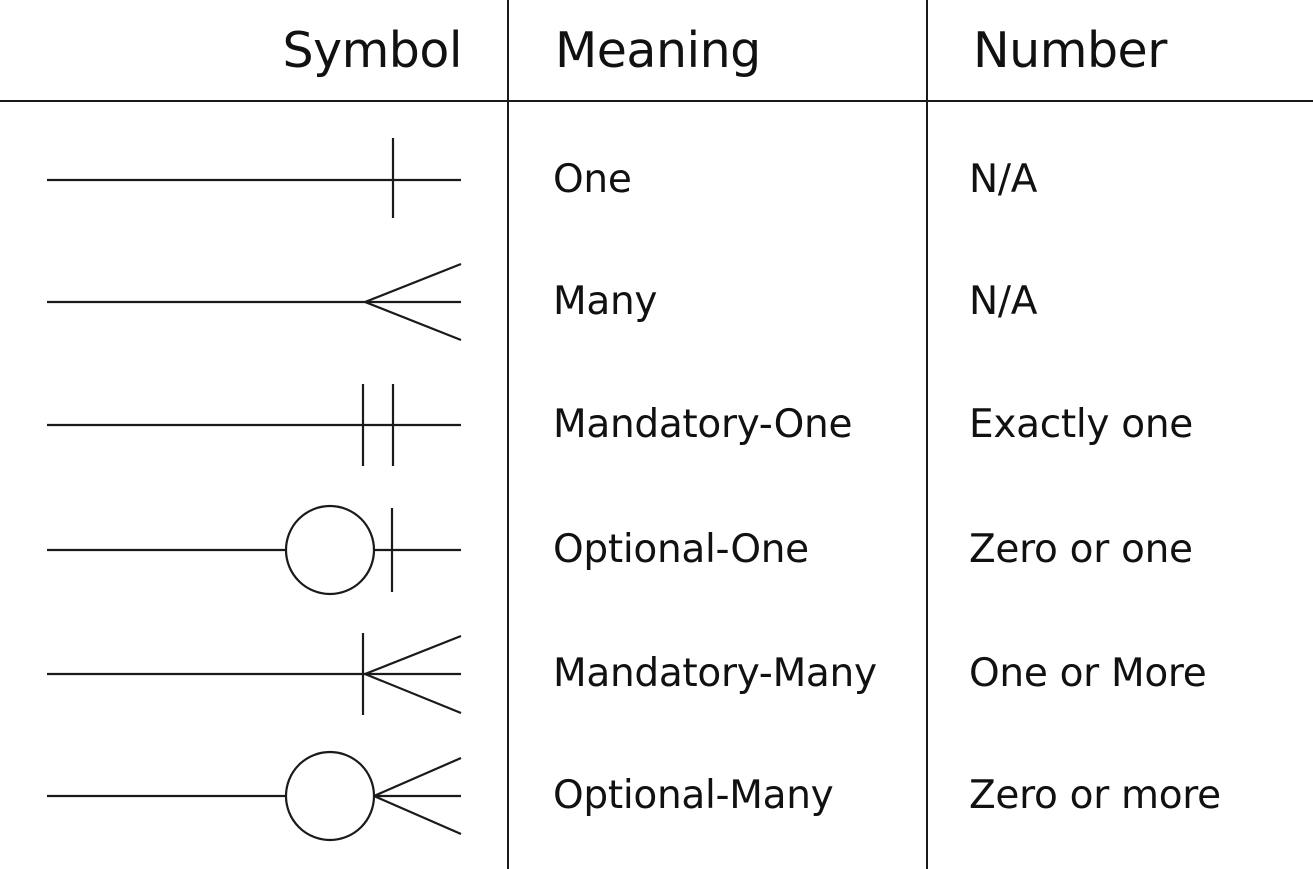  What do you see at coordinates (656, 101) in the screenshot?
I see `header-divider` at bounding box center [656, 101].